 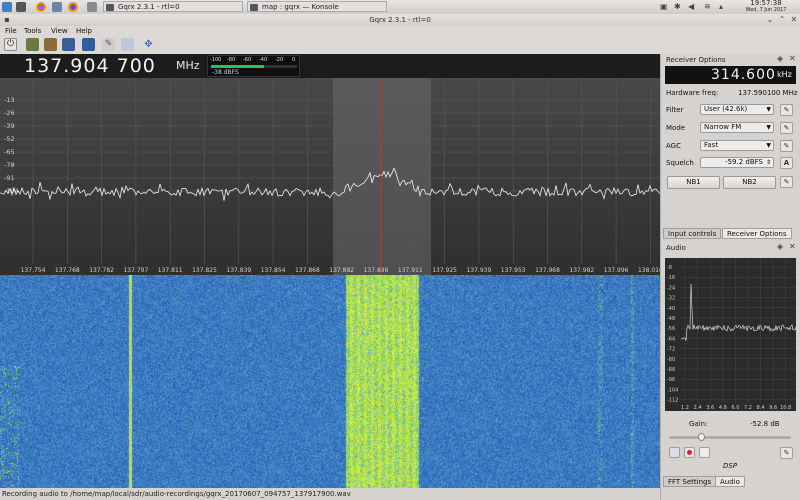 I want to click on panel-float-icon: ◈, so click(x=780, y=58).